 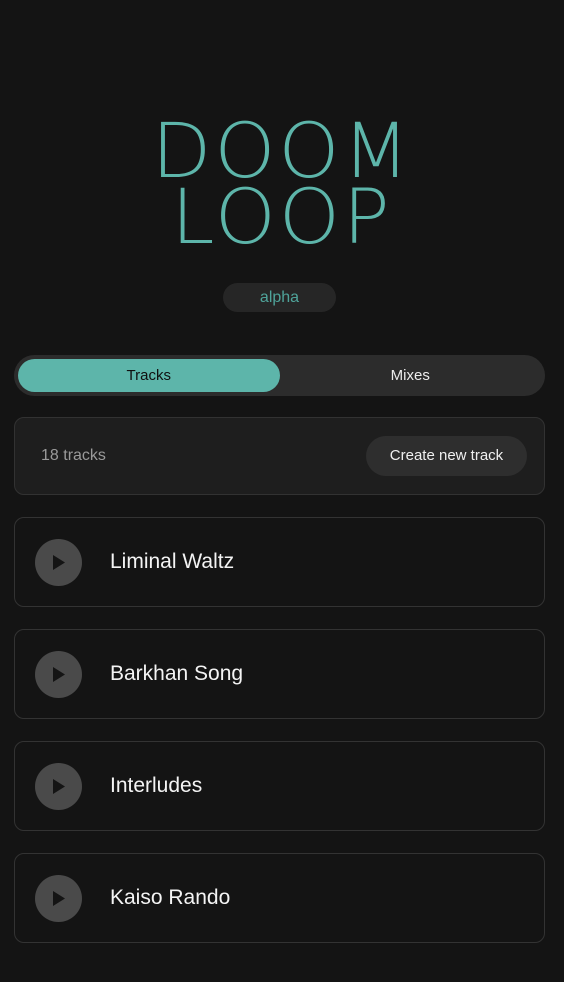 I want to click on track-title: Liminal Waltz, so click(x=172, y=561).